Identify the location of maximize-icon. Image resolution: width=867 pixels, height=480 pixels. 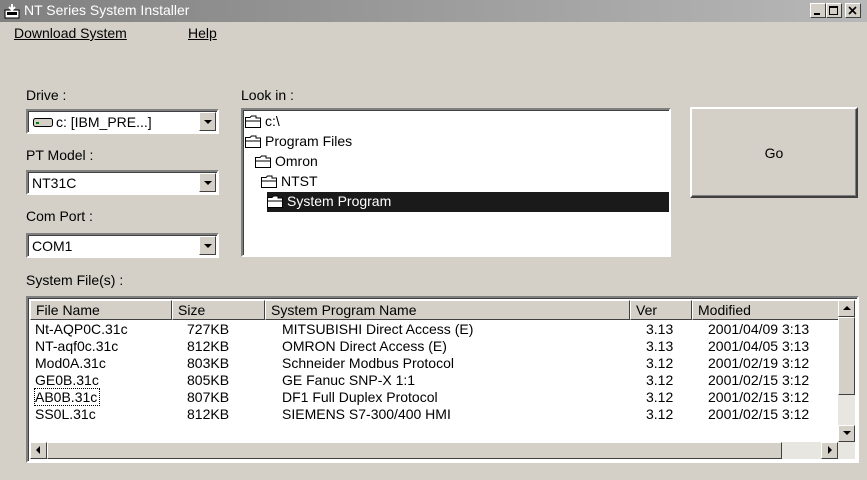
(833, 10).